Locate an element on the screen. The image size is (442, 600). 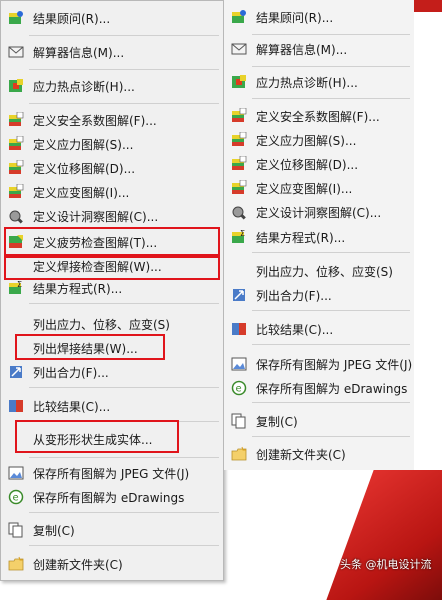
highlight-box-deformed-body is located at coordinates (97, 436).